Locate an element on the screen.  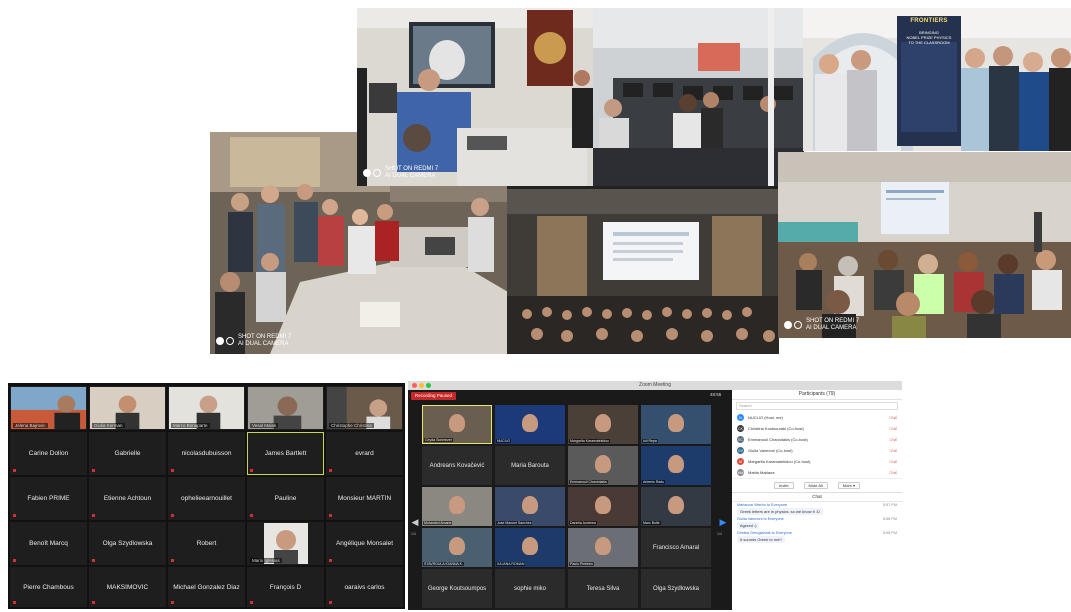
mute-all-button: Mute All is located at coordinates (815, 485).